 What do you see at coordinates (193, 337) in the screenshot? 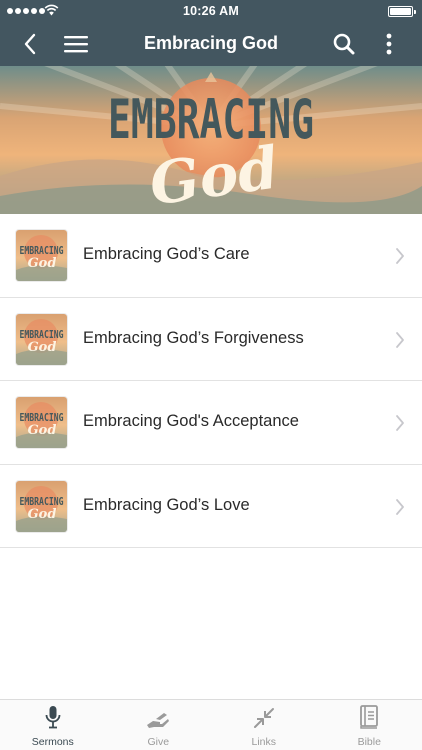
I see `sermon-title: Embracing God’s Forgiveness` at bounding box center [193, 337].